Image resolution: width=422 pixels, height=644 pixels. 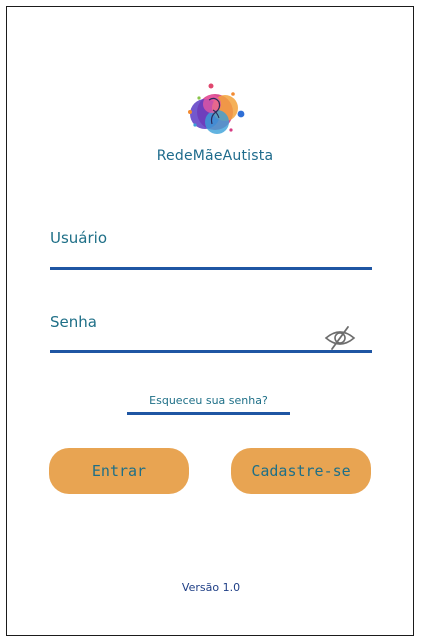 I want to click on password-input, so click(x=185, y=336).